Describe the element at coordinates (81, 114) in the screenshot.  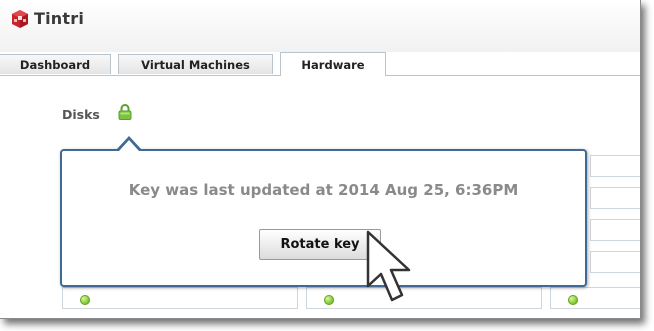
I see `disks-label: Disks` at that location.